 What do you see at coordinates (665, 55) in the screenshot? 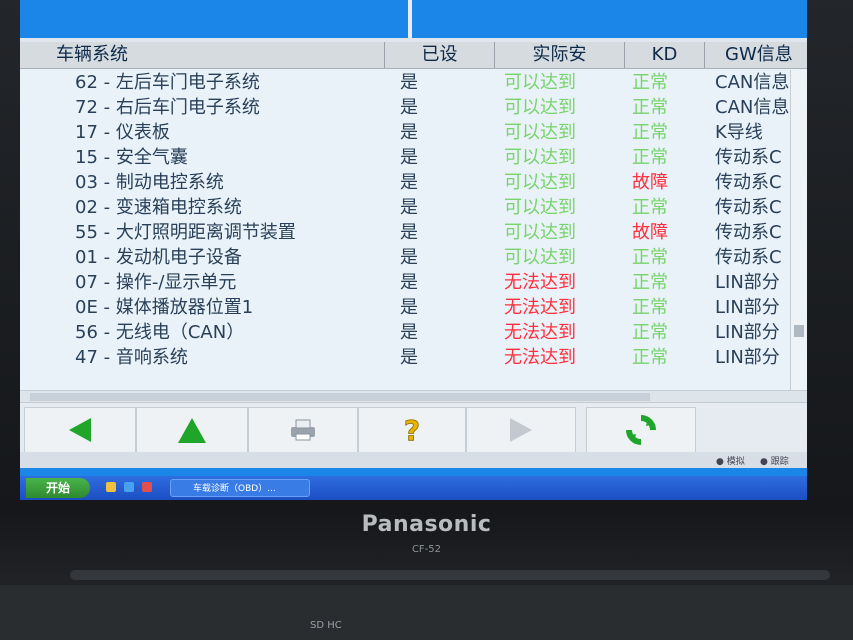
I see `col-header-kd: KD` at bounding box center [665, 55].